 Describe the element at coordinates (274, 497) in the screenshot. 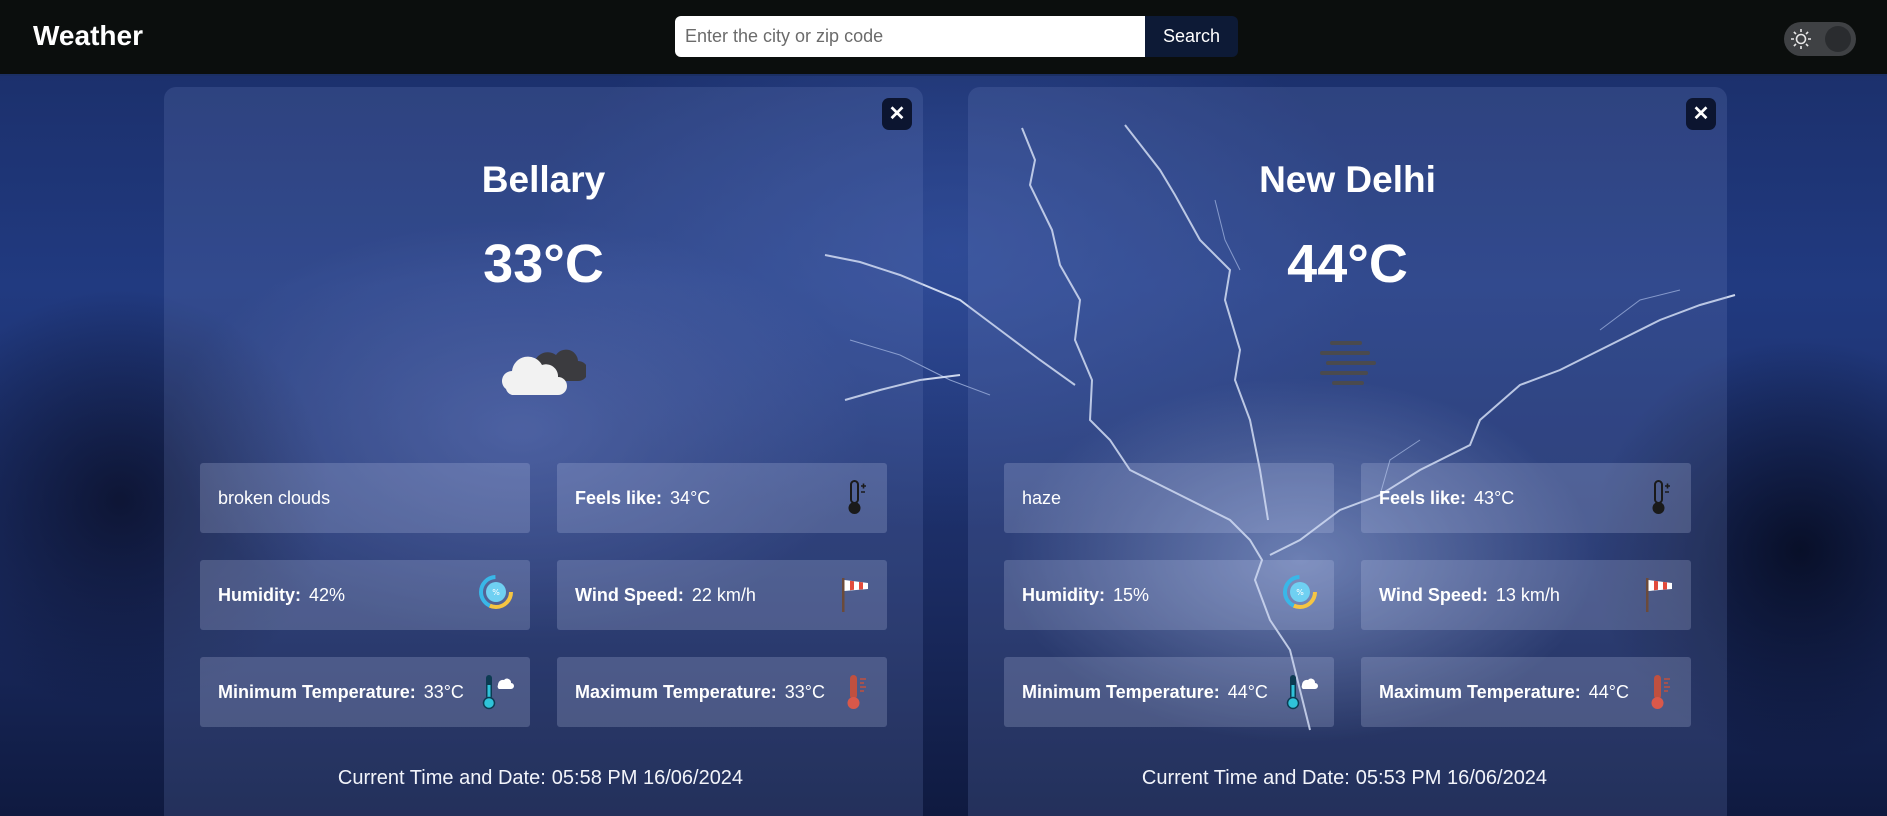

I see `weather-description: broken clouds` at that location.